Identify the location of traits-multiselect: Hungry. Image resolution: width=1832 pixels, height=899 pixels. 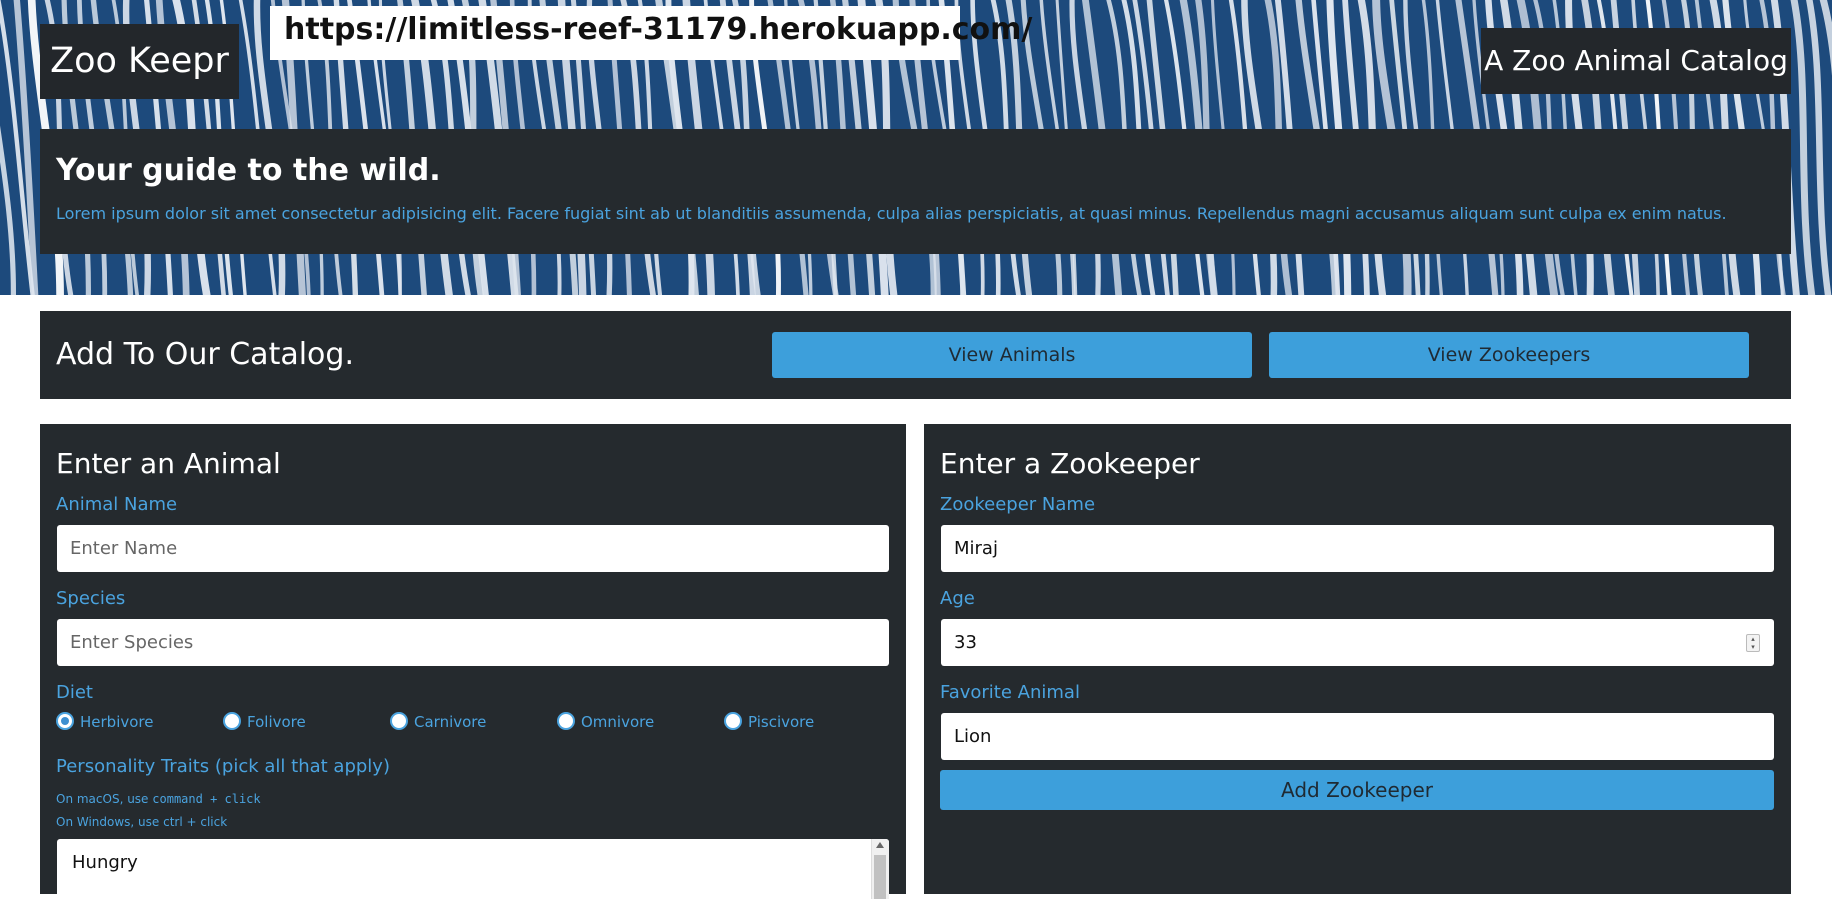
(473, 869).